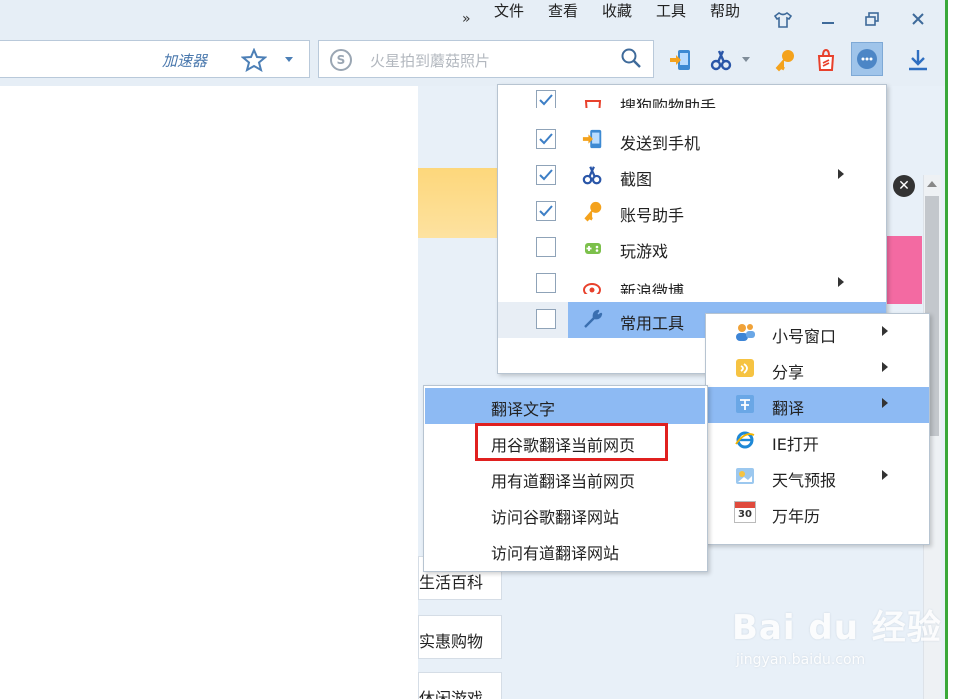  Describe the element at coordinates (801, 660) in the screenshot. I see `baidu-watermark-url: jingyan.baidu.com` at that location.